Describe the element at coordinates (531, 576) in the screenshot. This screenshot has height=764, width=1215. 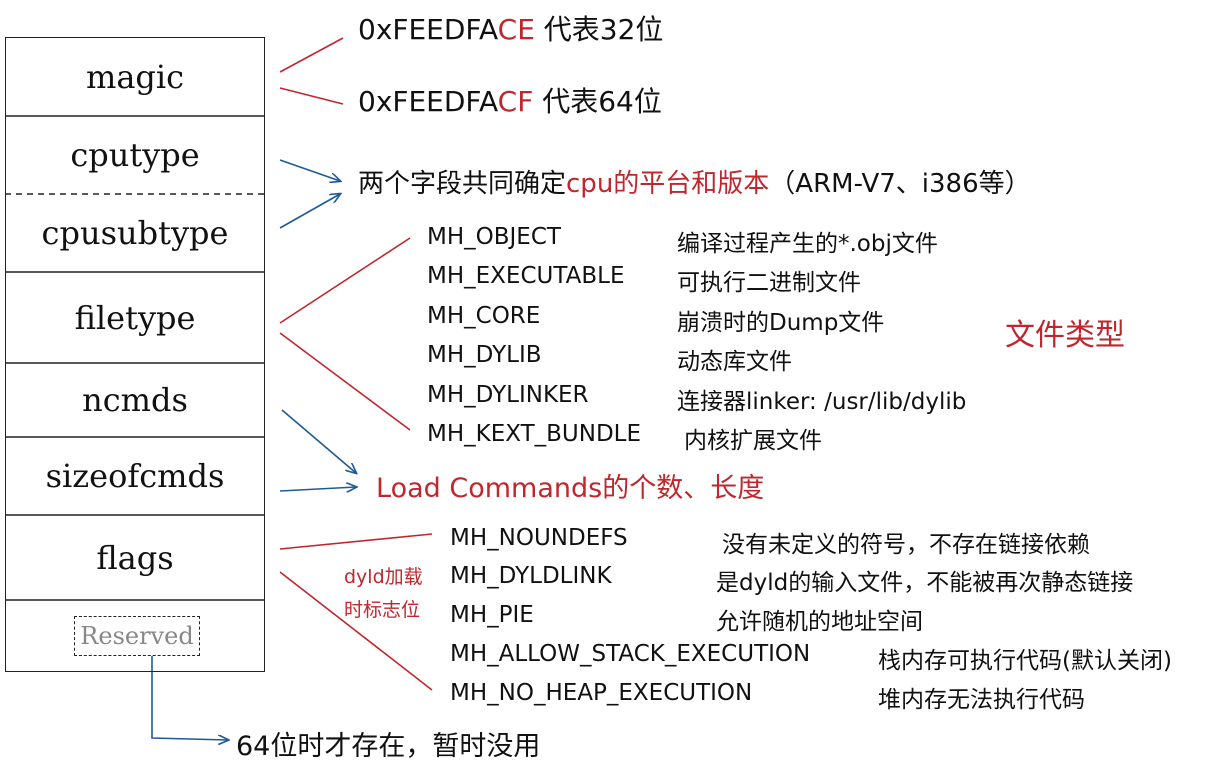
I see `flag-name: MH_DYLDLINK` at that location.